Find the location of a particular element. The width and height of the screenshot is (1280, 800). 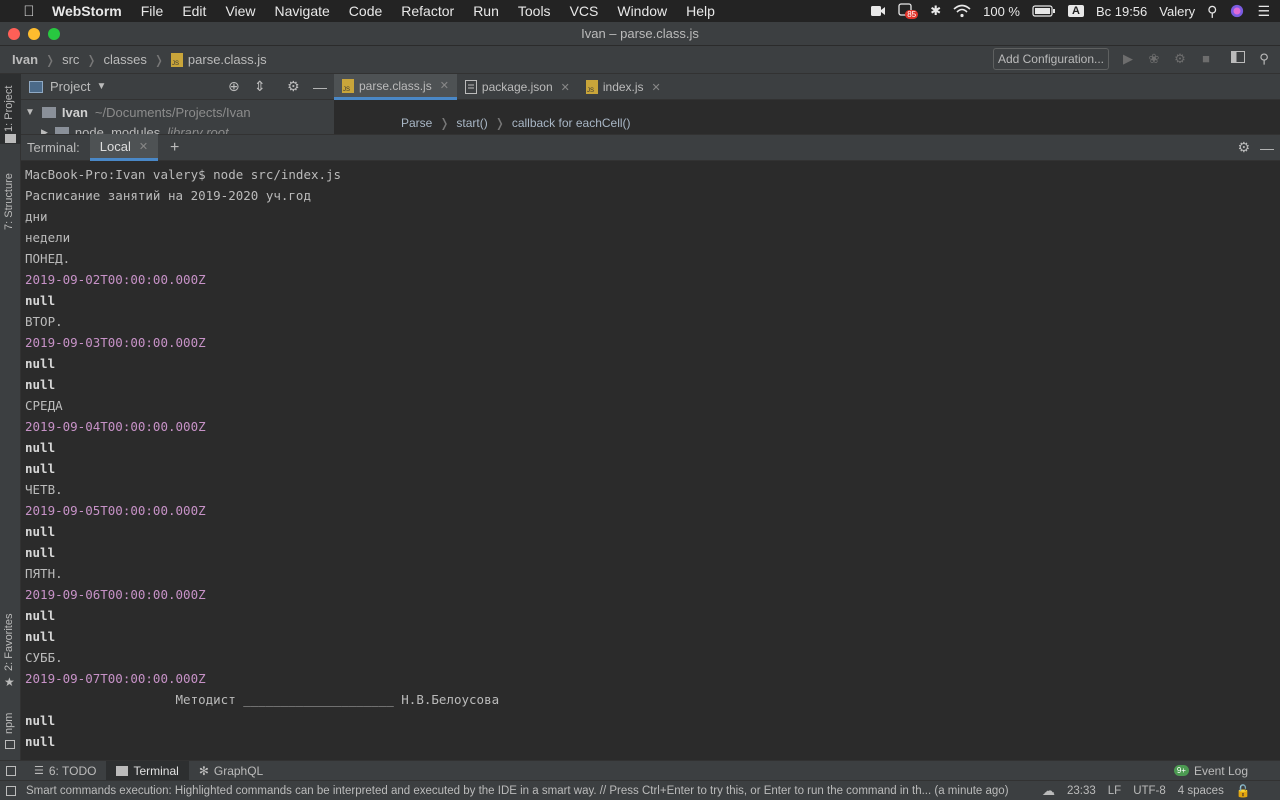

menu-code: Code is located at coordinates (365, 11).